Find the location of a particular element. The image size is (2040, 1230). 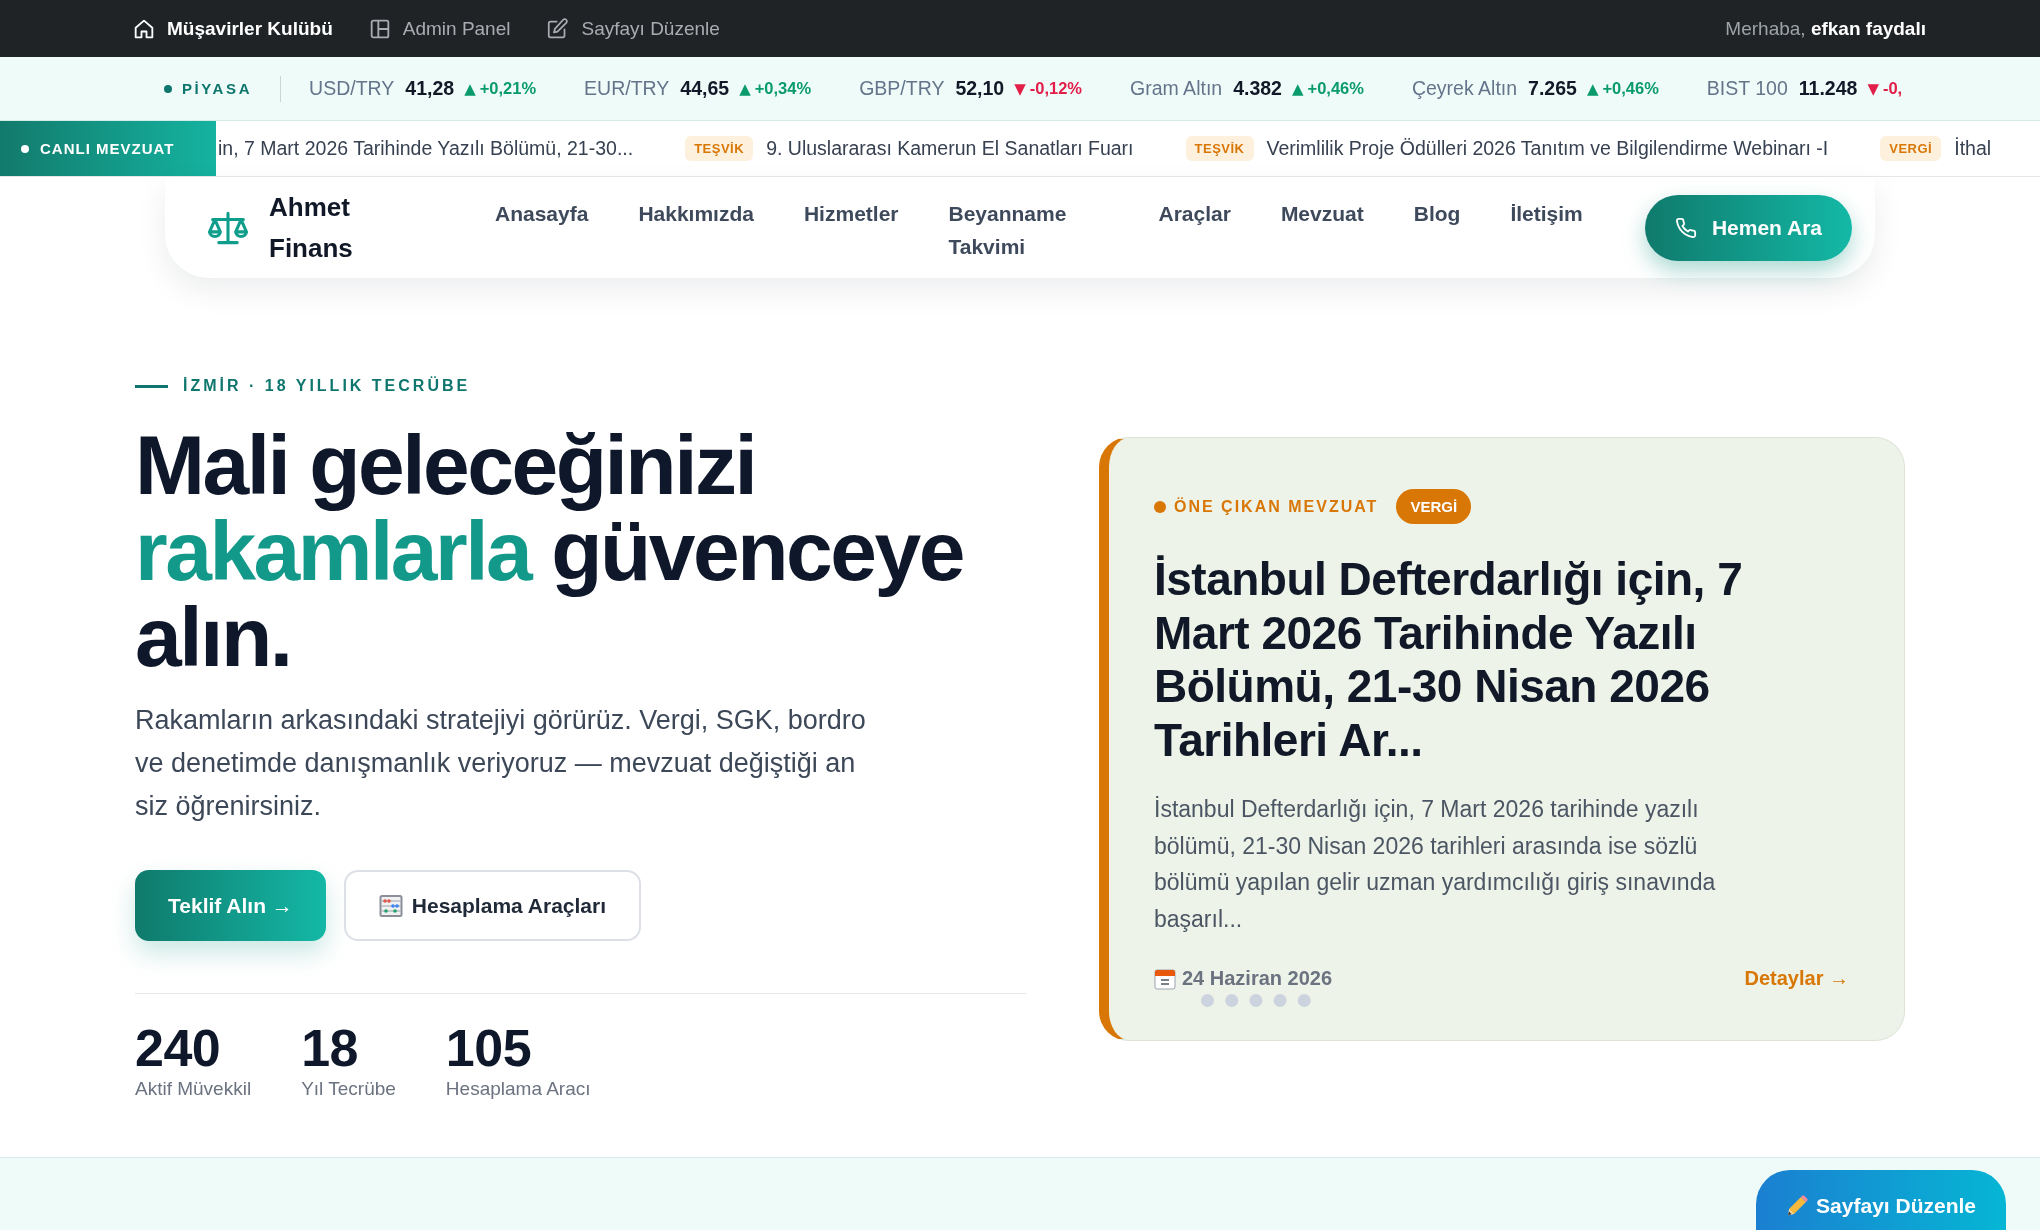

dot-icon is located at coordinates (1160, 506).